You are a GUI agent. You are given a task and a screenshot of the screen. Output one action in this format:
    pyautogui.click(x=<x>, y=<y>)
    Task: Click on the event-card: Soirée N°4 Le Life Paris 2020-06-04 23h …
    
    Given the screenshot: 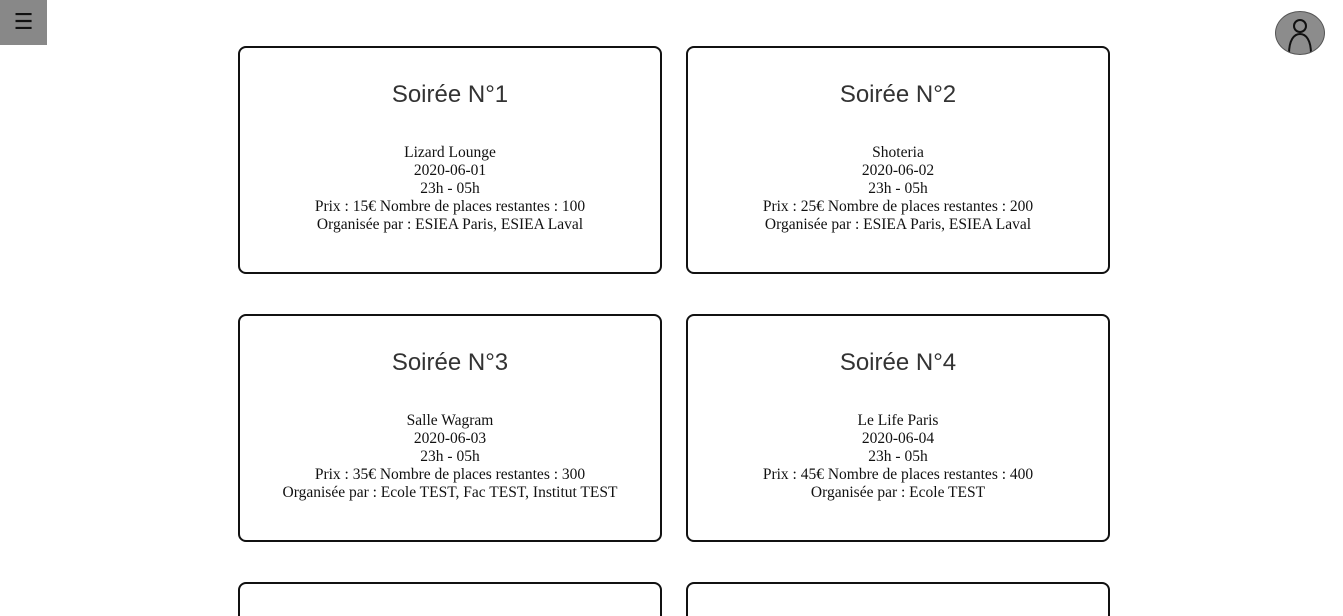 What is the action you would take?
    pyautogui.click(x=898, y=428)
    